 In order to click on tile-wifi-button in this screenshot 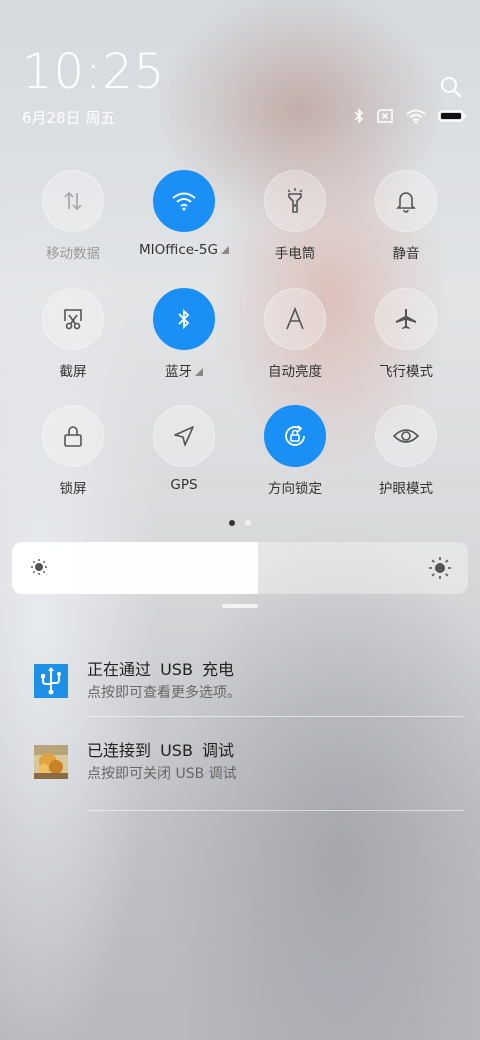, I will do `click(184, 201)`.